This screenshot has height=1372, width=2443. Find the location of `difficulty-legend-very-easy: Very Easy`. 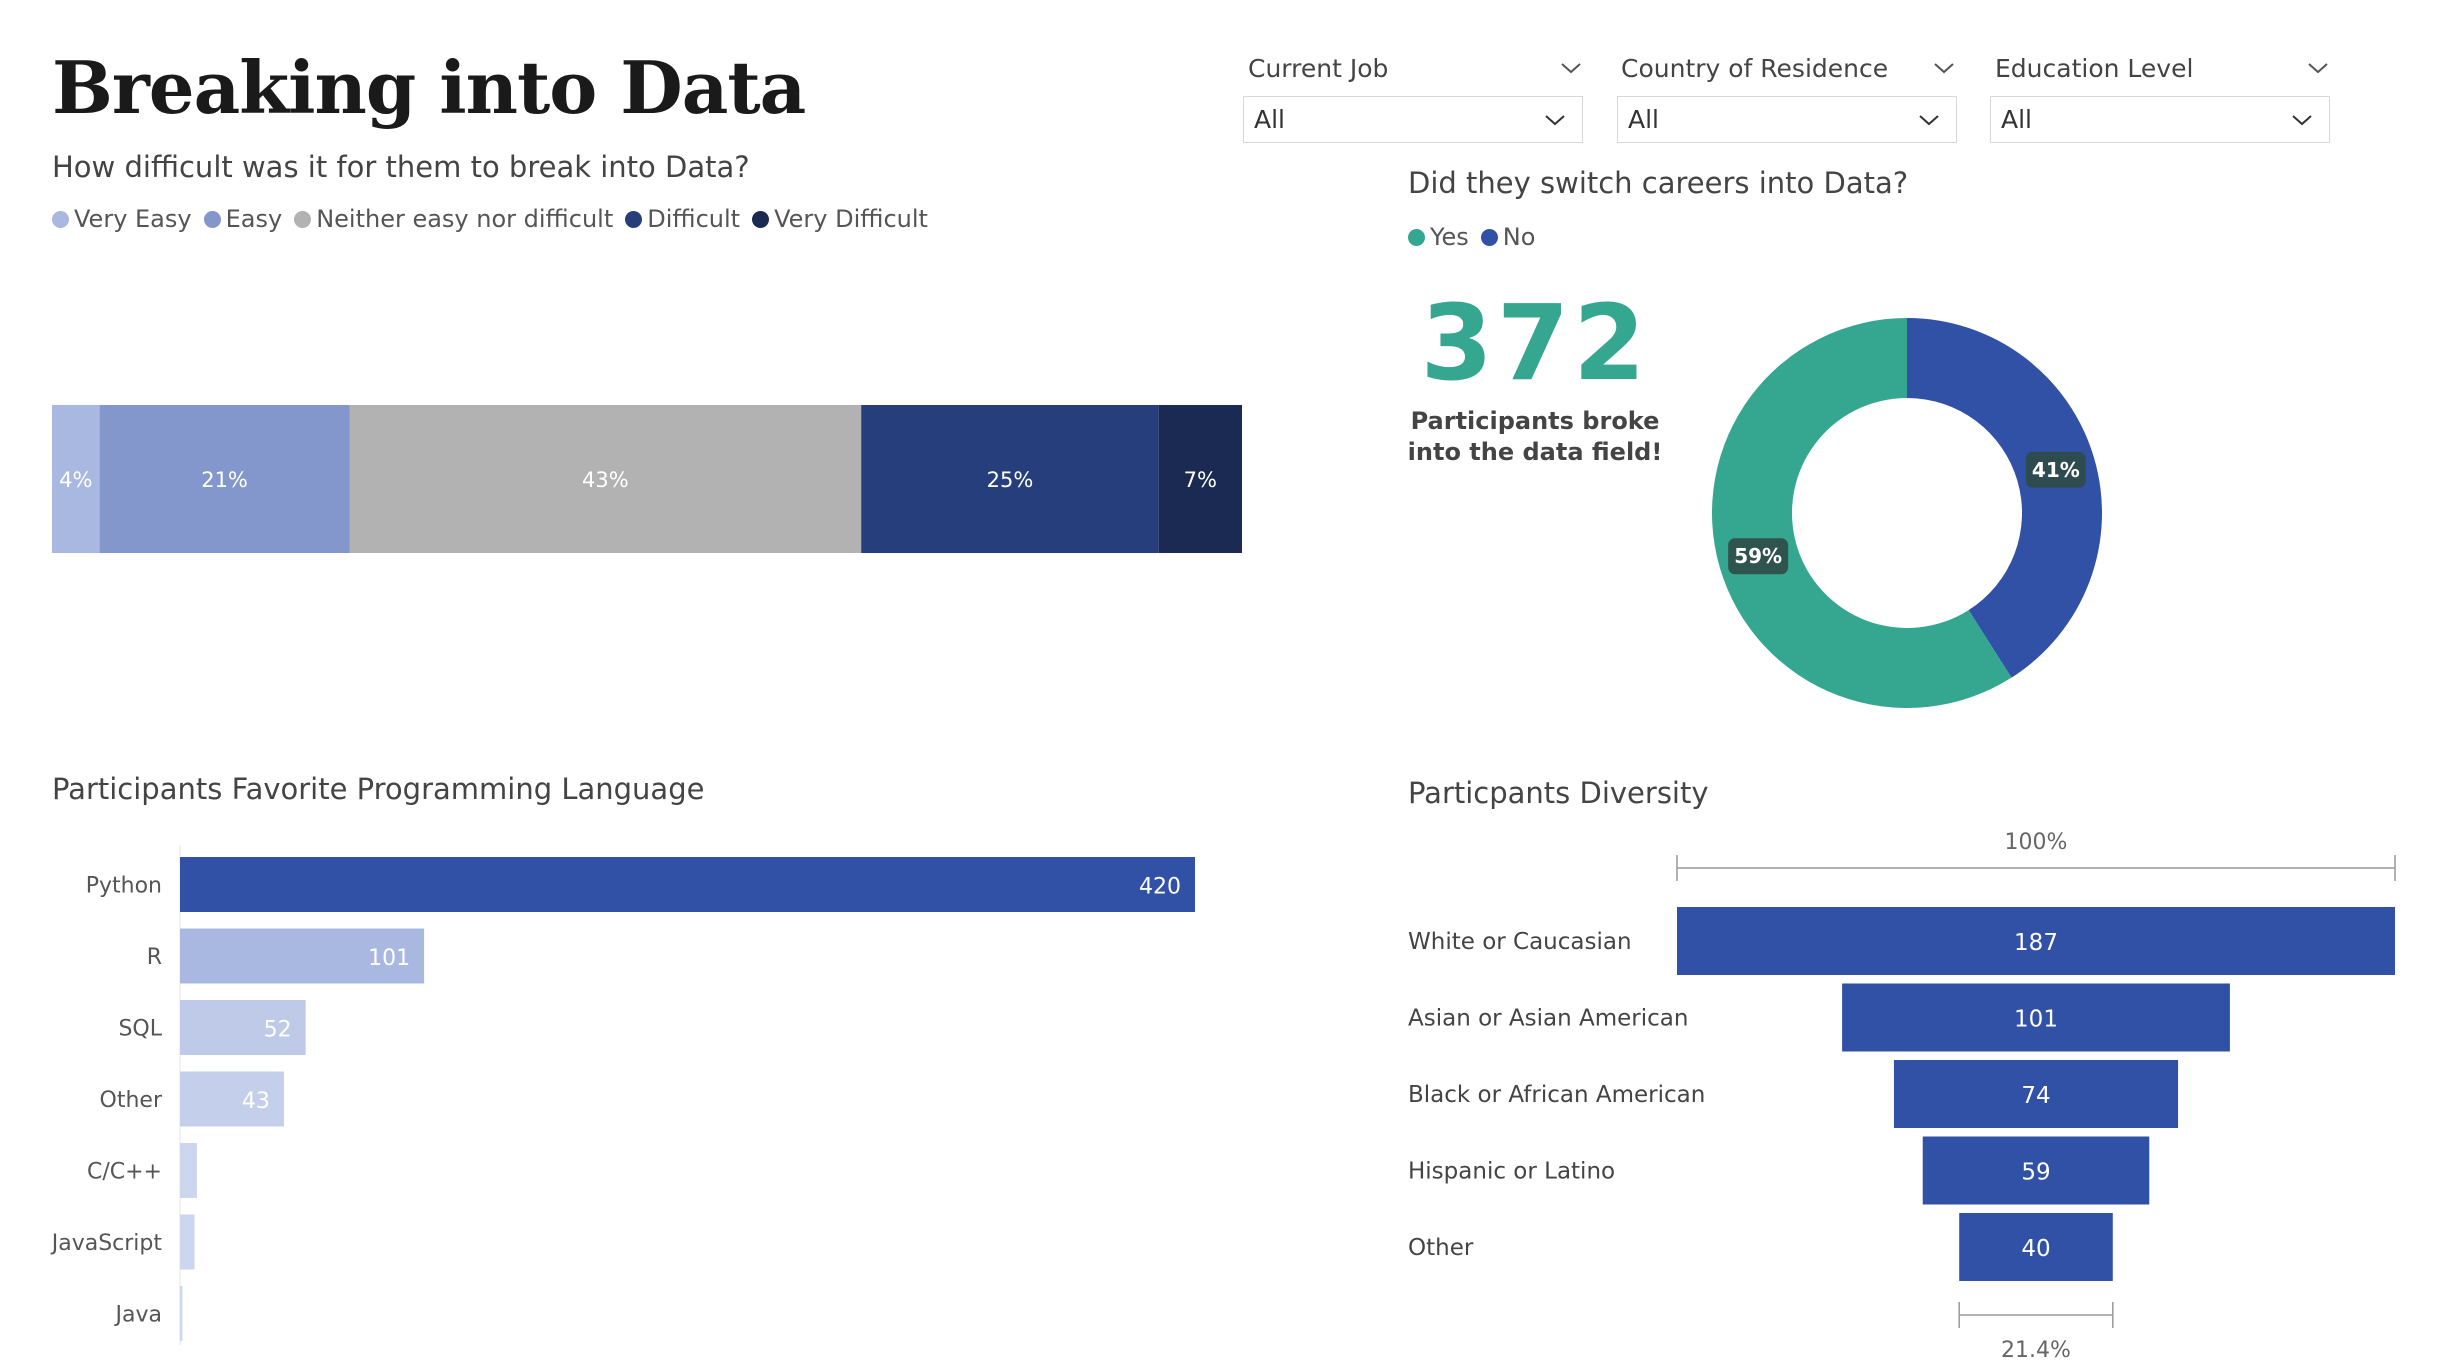

difficulty-legend-very-easy: Very Easy is located at coordinates (122, 219).